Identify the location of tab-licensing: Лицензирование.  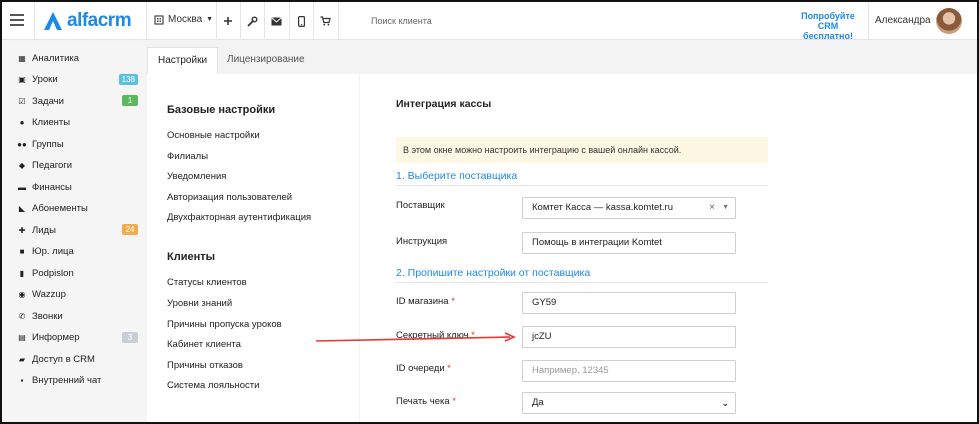
(266, 60).